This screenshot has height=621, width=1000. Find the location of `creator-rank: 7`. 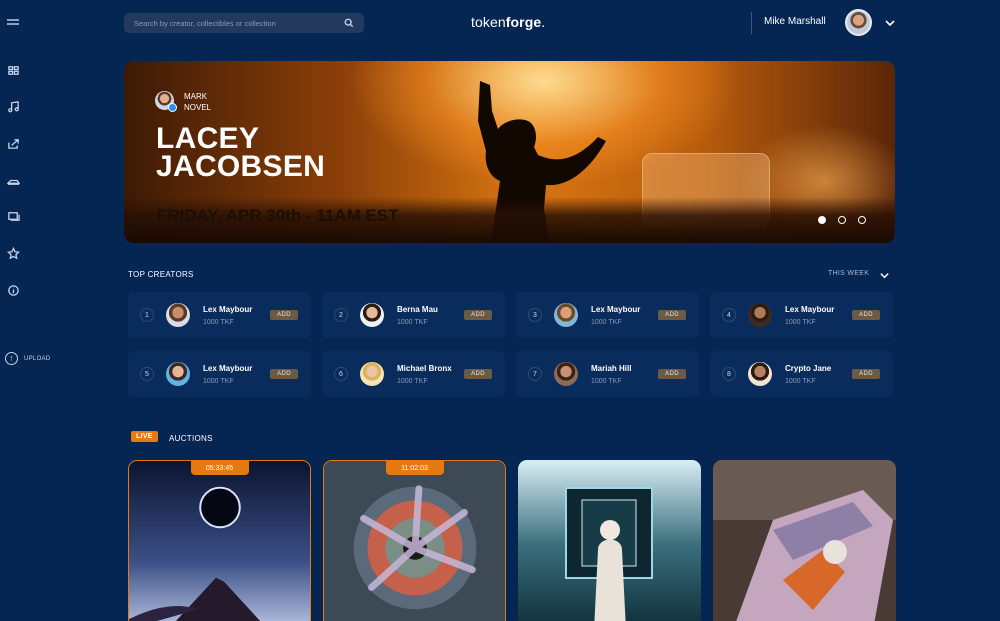

creator-rank: 7 is located at coordinates (535, 374).